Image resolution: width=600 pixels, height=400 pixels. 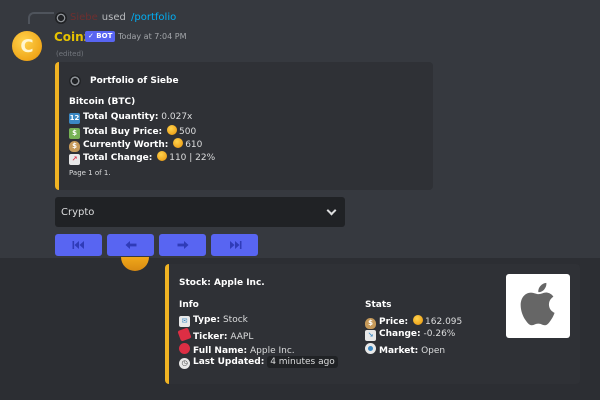 I want to click on last-page-icon, so click(x=235, y=245).